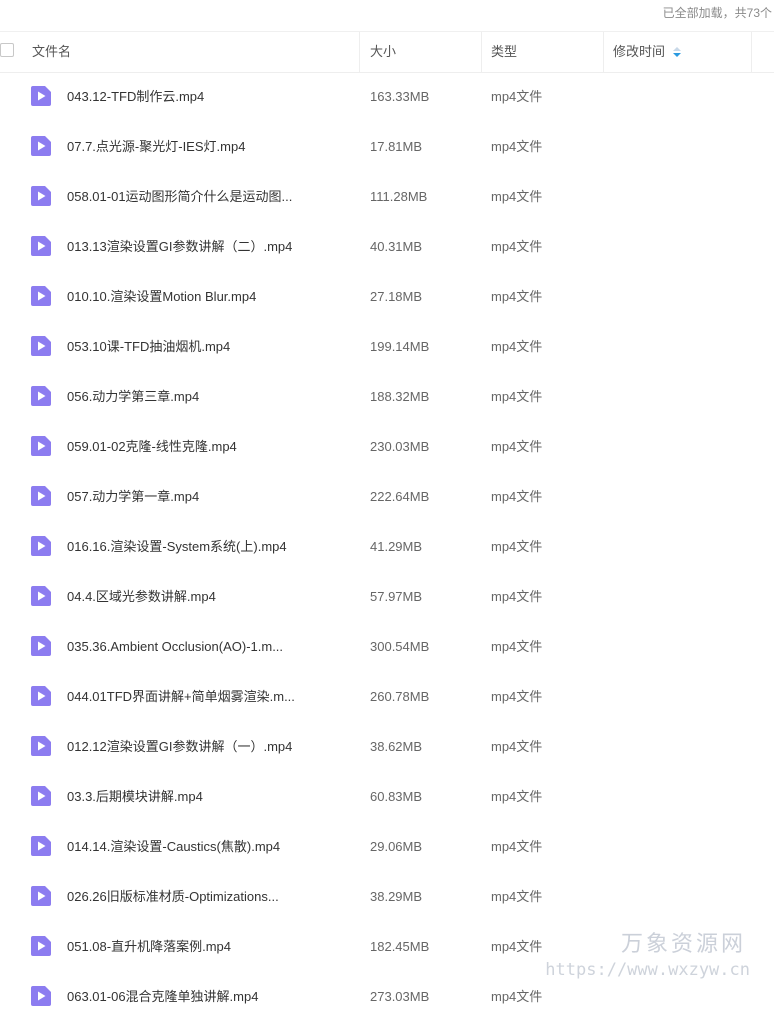  What do you see at coordinates (161, 297) in the screenshot?
I see `file-name: 010.10.渲染设置Motion Blur.mp4` at bounding box center [161, 297].